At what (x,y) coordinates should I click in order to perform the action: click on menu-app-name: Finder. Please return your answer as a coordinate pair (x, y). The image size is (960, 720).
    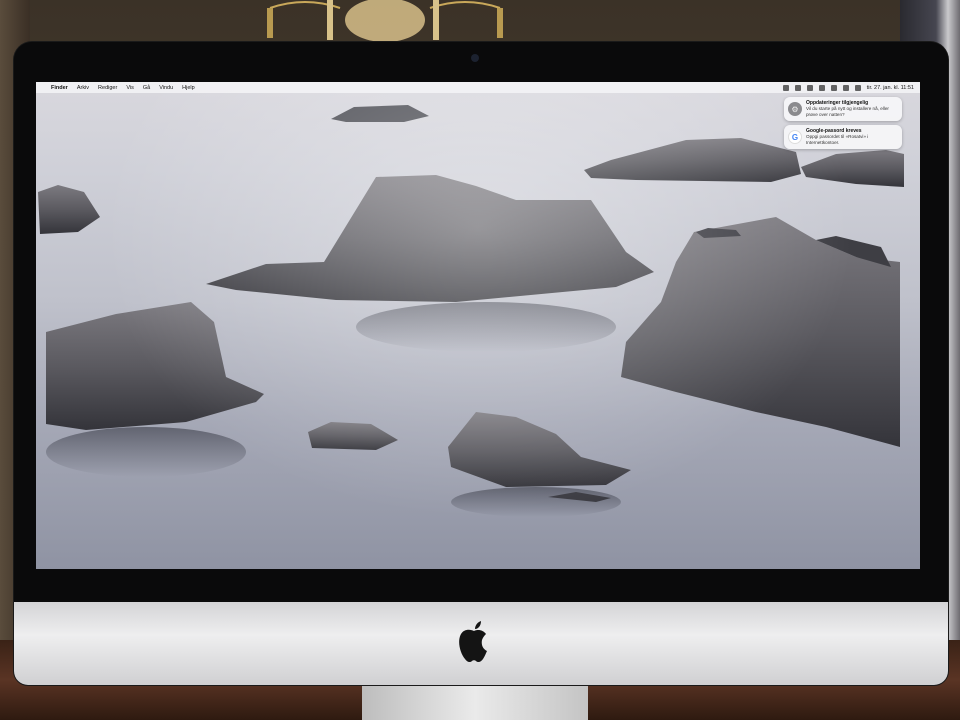
    Looking at the image, I should click on (59, 88).